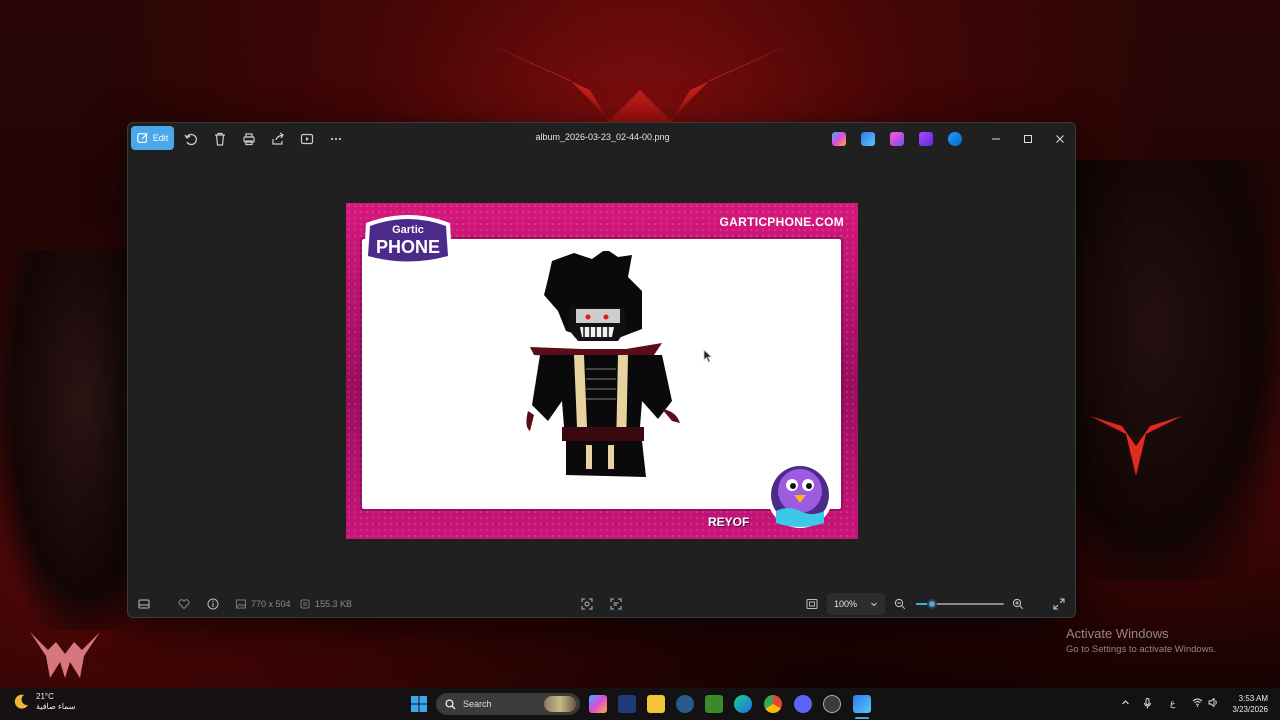 The image size is (1280, 720). What do you see at coordinates (603, 364) in the screenshot?
I see `character-drawing` at bounding box center [603, 364].